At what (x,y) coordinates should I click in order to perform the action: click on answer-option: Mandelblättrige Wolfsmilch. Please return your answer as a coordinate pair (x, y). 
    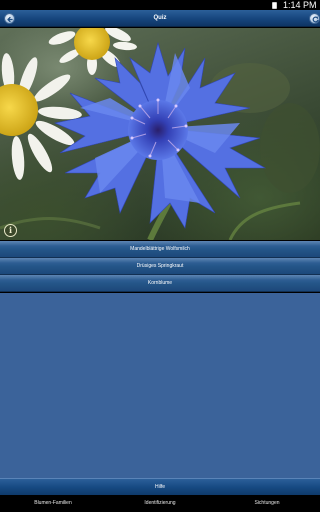
    Looking at the image, I should click on (160, 249).